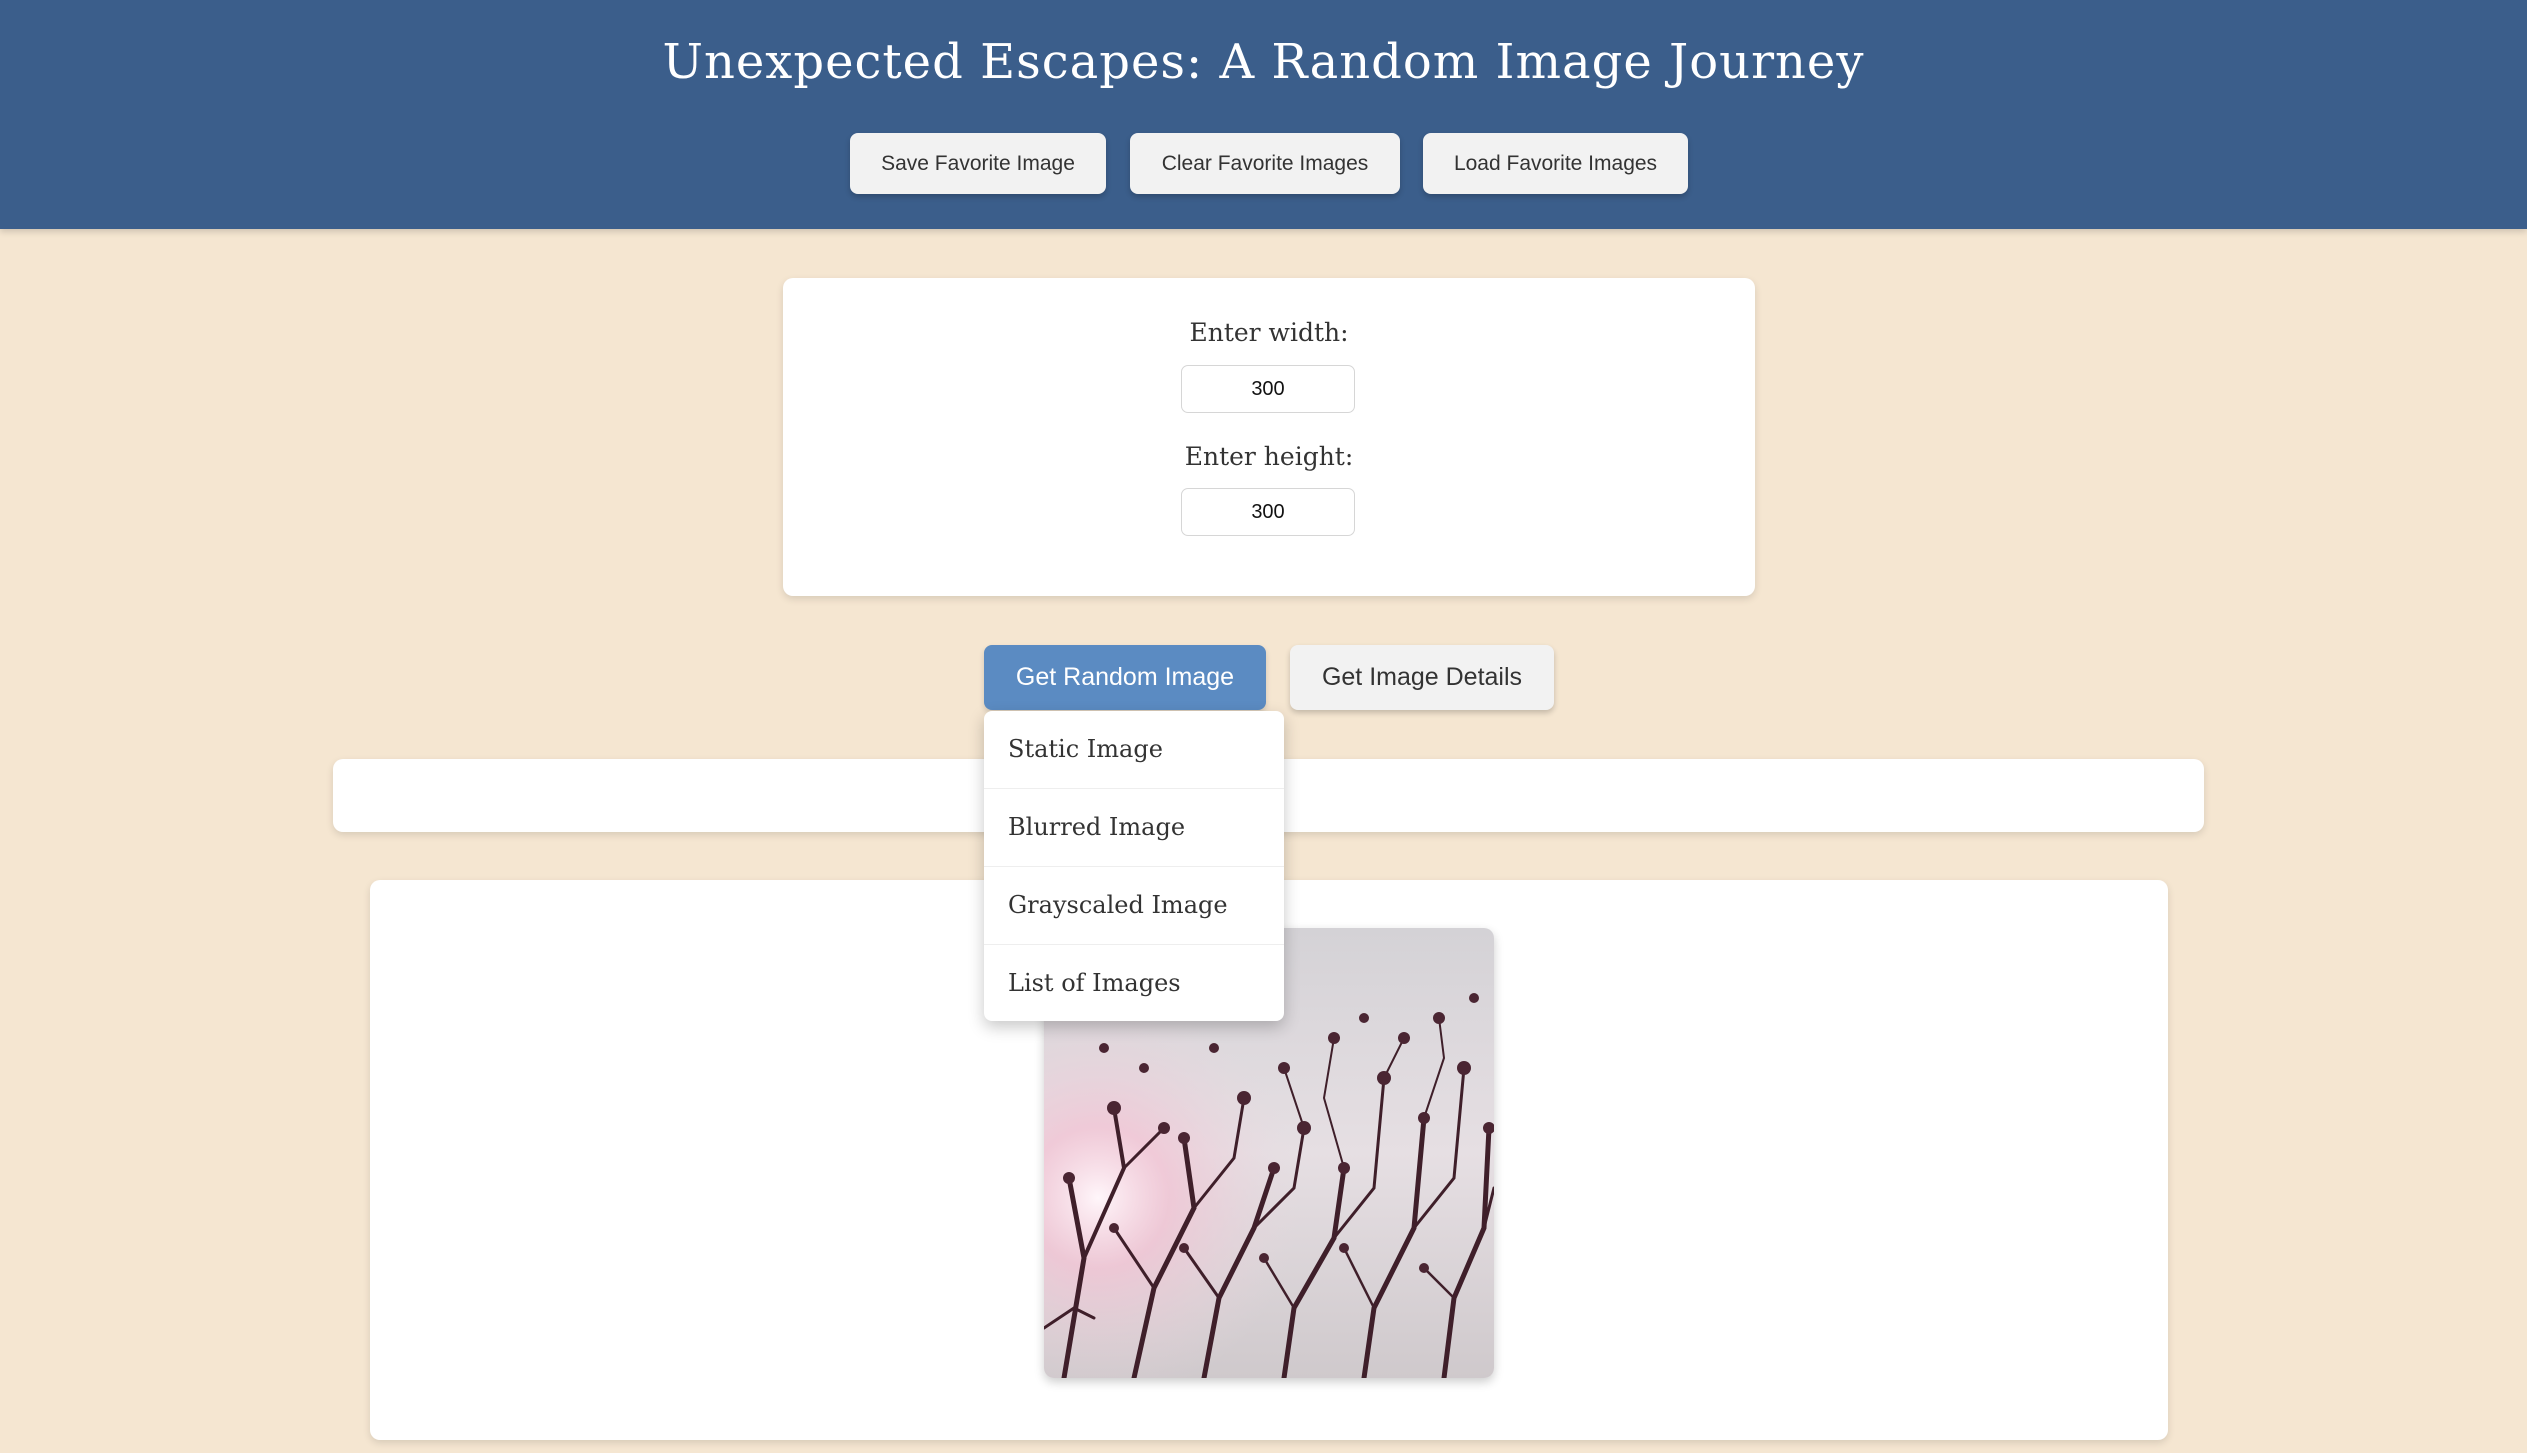  What do you see at coordinates (1134, 750) in the screenshot?
I see `menu-item-static-image: Static Image` at bounding box center [1134, 750].